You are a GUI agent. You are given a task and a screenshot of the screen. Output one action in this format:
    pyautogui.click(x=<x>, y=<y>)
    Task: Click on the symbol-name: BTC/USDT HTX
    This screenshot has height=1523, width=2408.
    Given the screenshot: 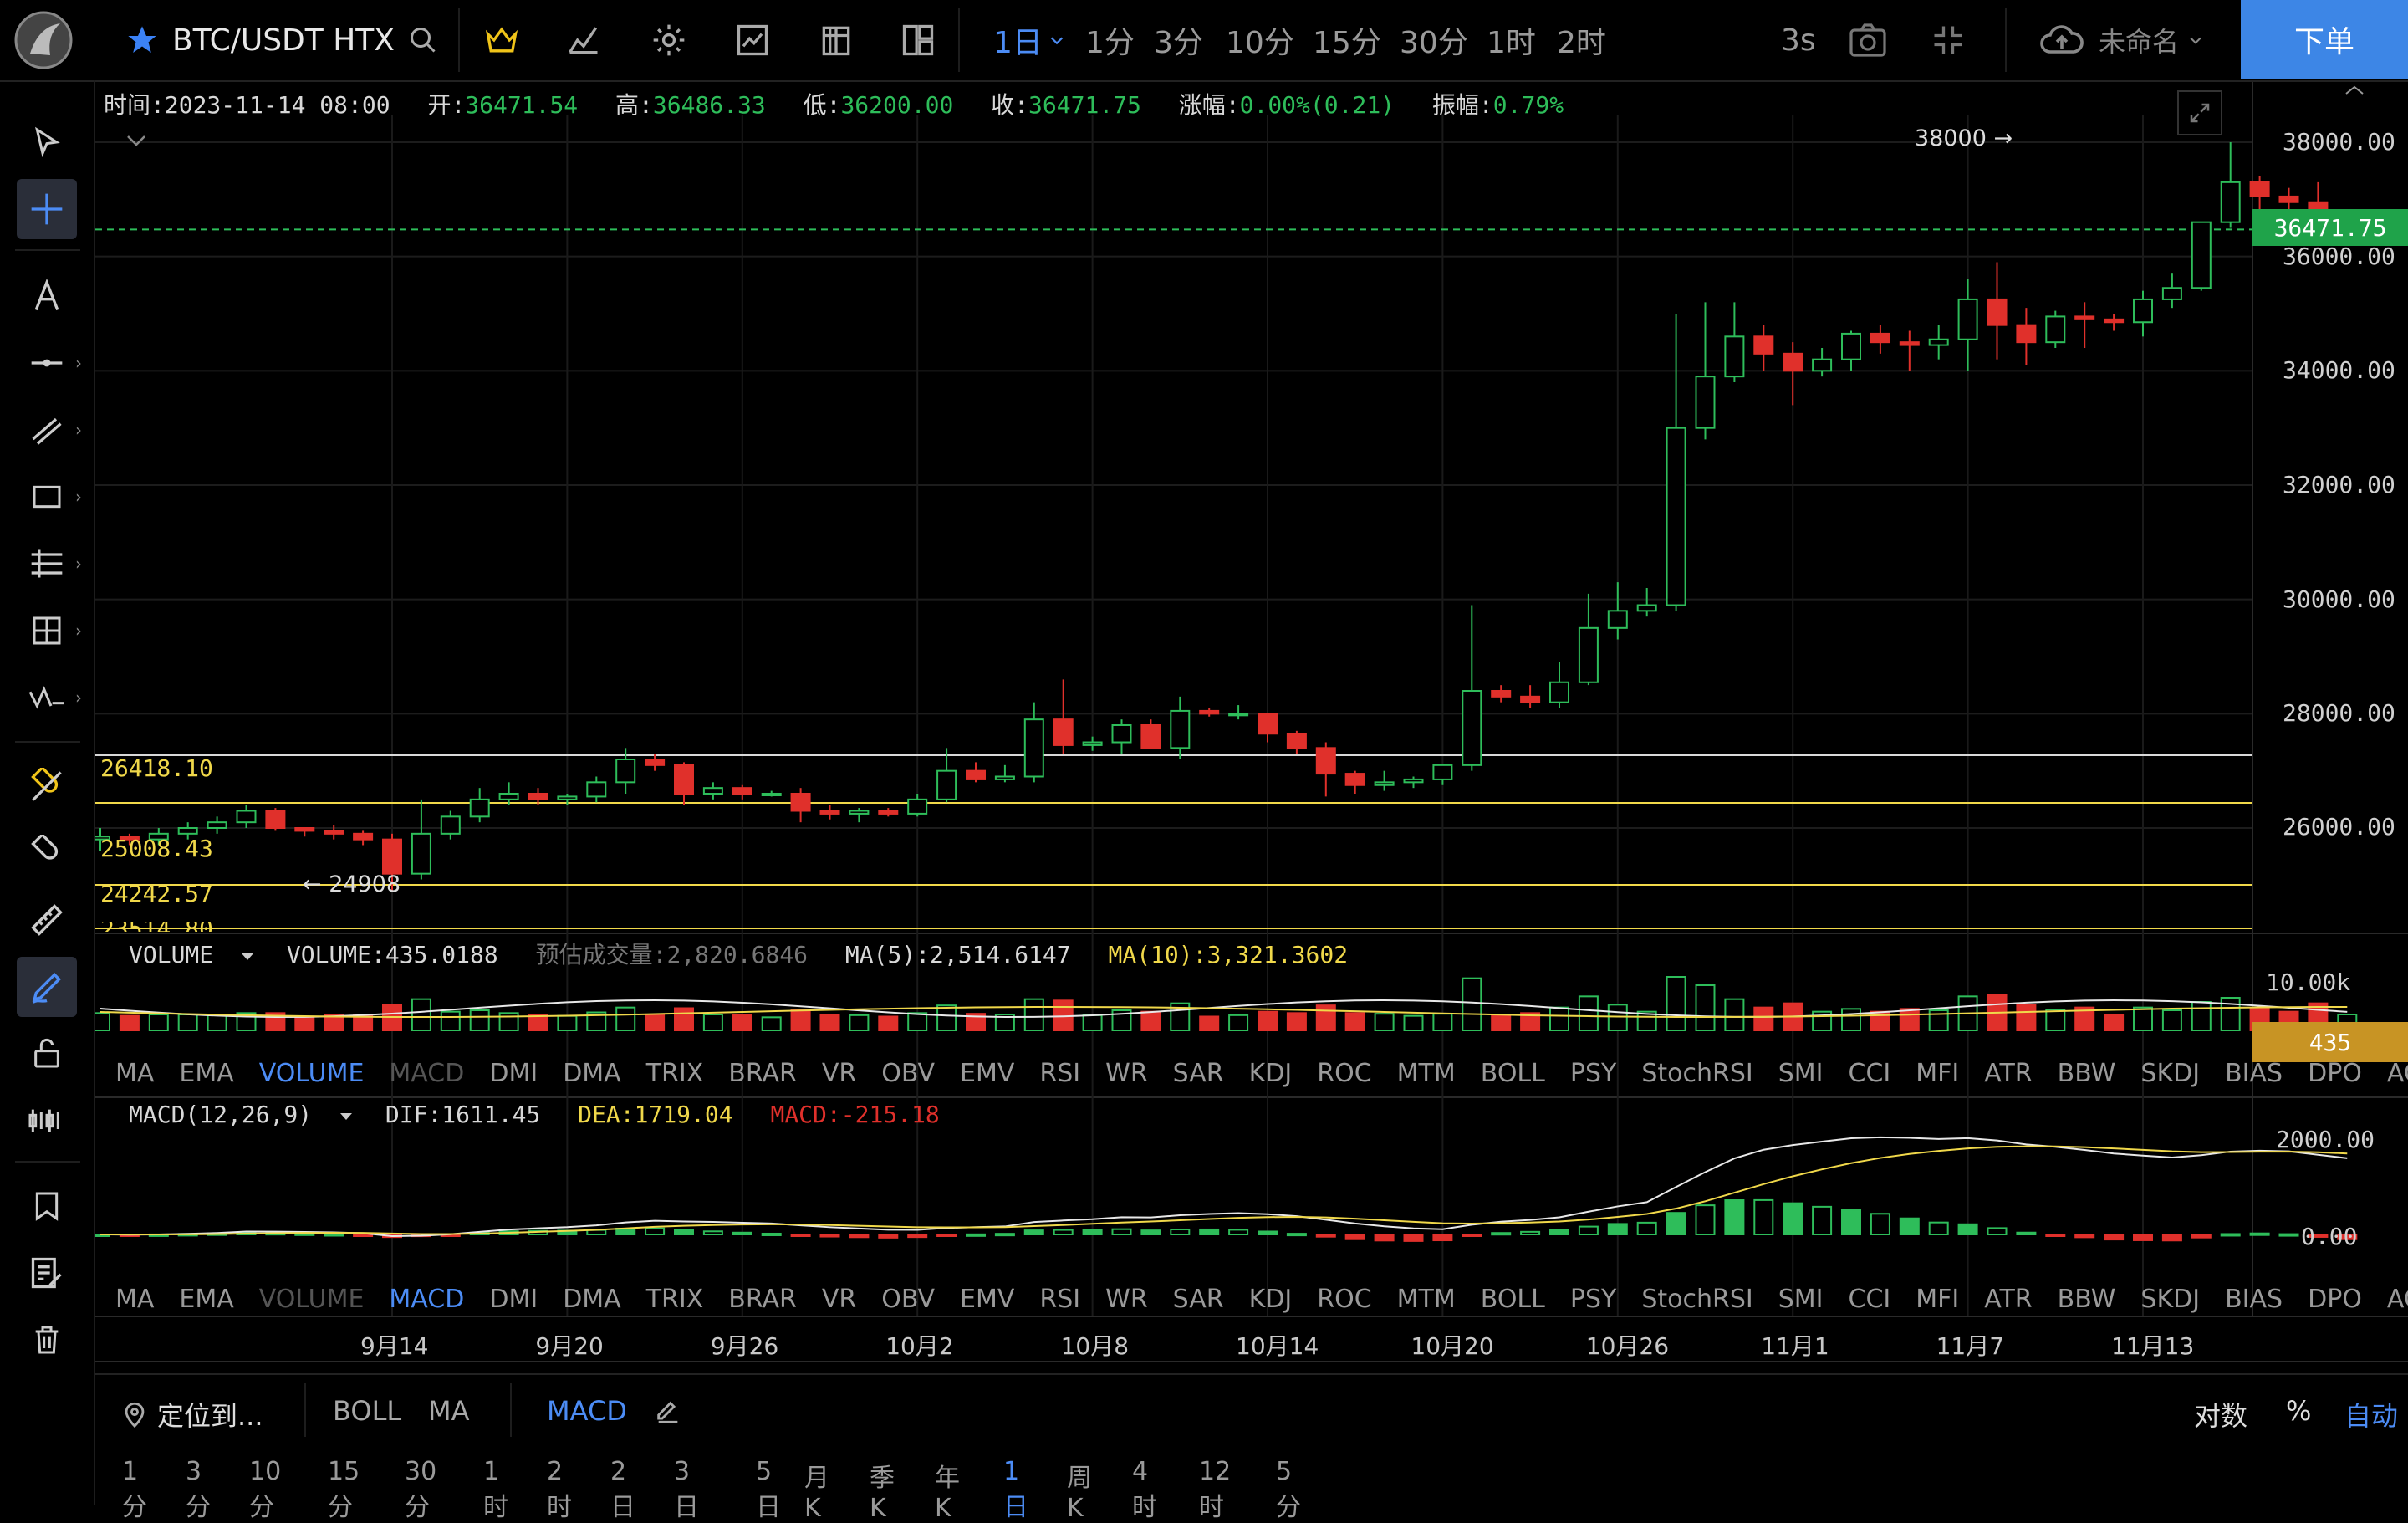 What is the action you would take?
    pyautogui.click(x=284, y=40)
    